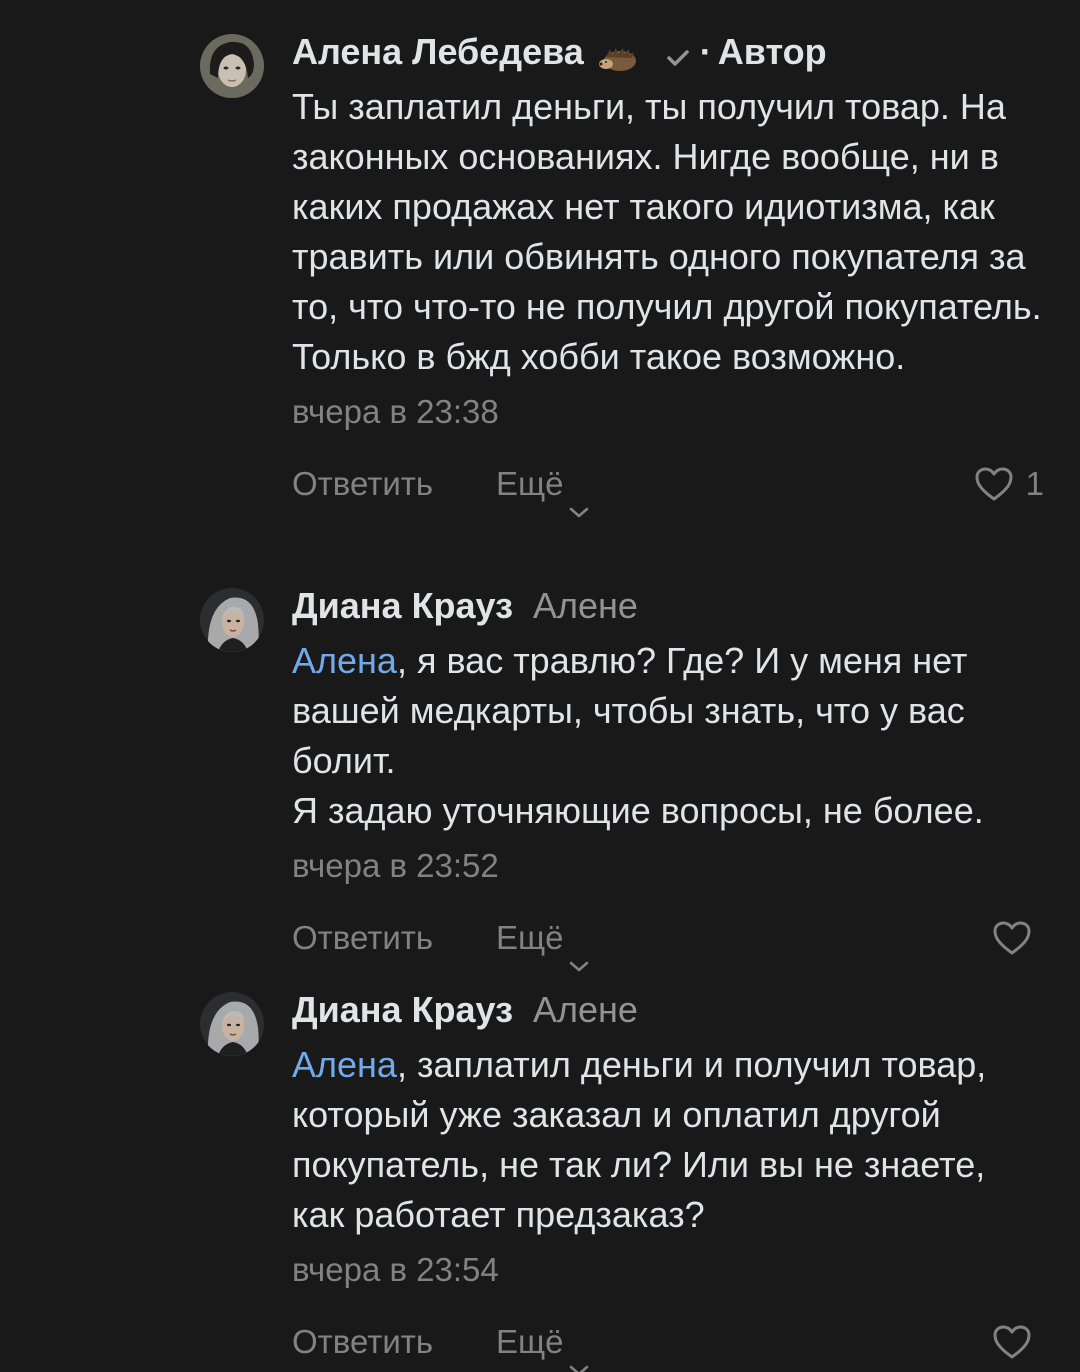  Describe the element at coordinates (618, 55) in the screenshot. I see `hedgehog-icon` at that location.